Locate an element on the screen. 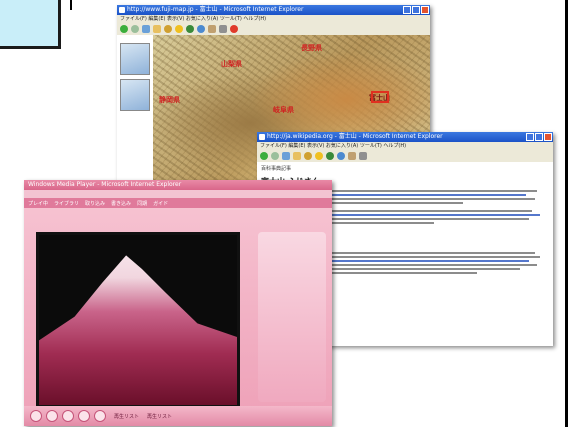 The height and width of the screenshot is (427, 573). overview-map-thumbnail is located at coordinates (135, 59).